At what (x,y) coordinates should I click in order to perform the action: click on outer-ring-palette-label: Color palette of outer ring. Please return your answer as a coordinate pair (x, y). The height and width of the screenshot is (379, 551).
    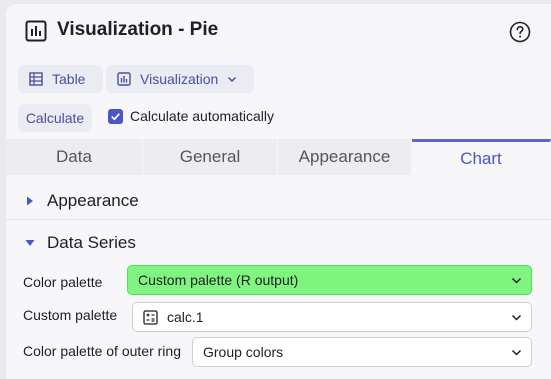
    Looking at the image, I should click on (102, 351).